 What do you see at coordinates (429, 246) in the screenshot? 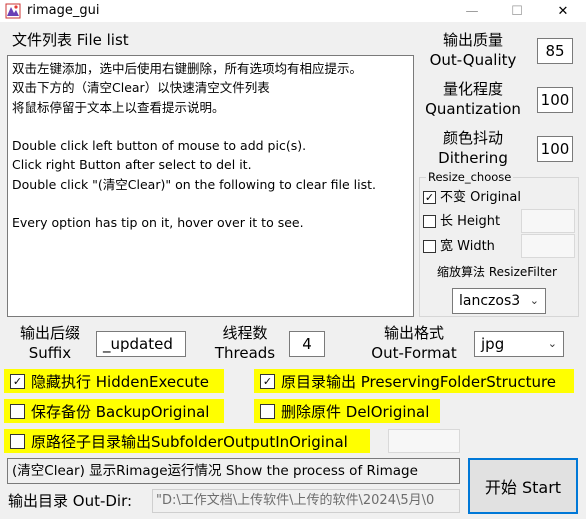
I see `resize-width-checkbox` at bounding box center [429, 246].